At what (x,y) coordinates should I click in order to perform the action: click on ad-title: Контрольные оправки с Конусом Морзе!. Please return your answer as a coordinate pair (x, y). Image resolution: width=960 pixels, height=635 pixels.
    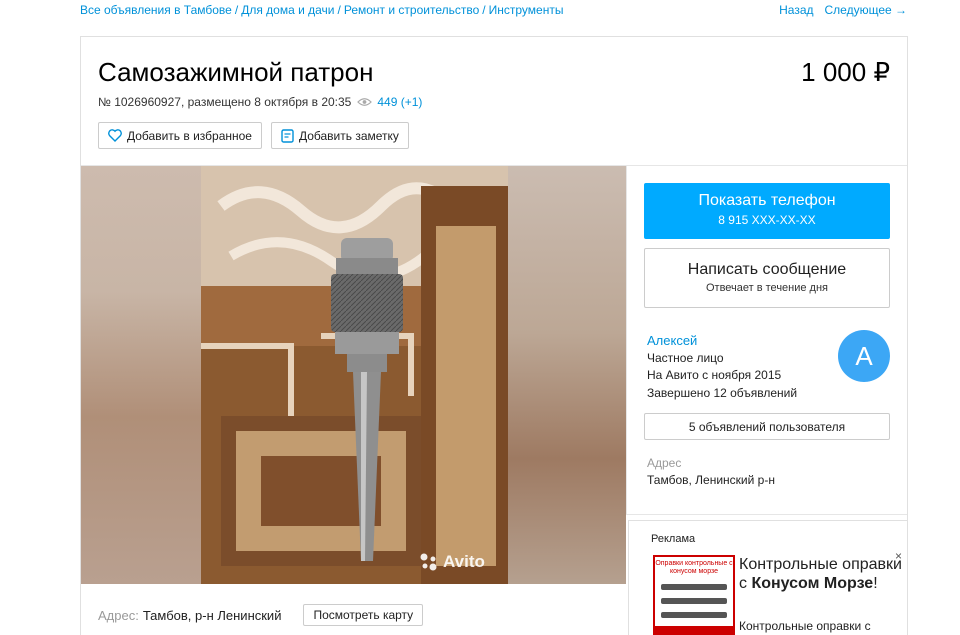
    Looking at the image, I should click on (821, 574).